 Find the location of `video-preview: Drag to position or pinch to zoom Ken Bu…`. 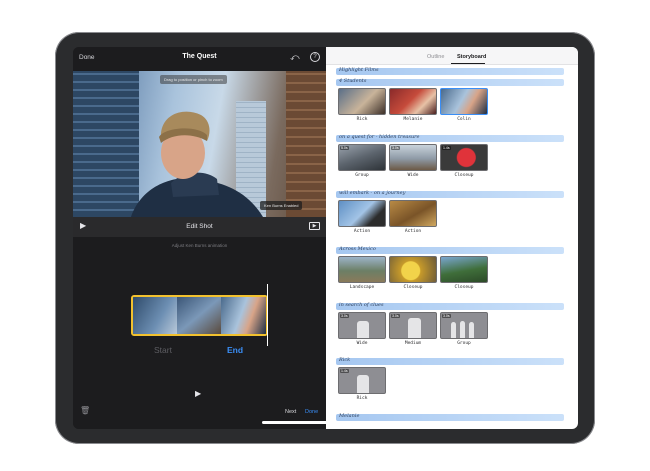

video-preview: Drag to position or pinch to zoom Ken Bu… is located at coordinates (199, 144).